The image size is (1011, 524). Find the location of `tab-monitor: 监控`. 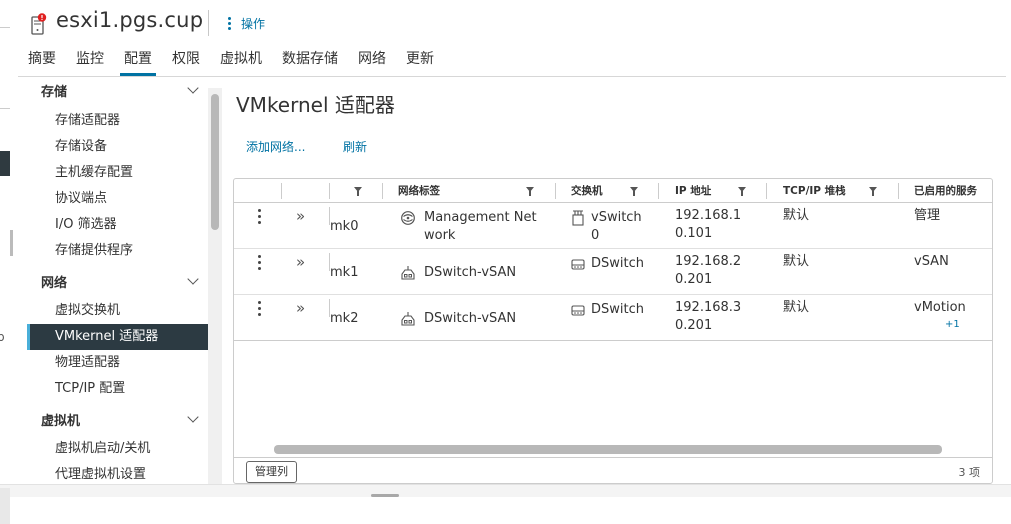

tab-monitor: 监控 is located at coordinates (90, 61).